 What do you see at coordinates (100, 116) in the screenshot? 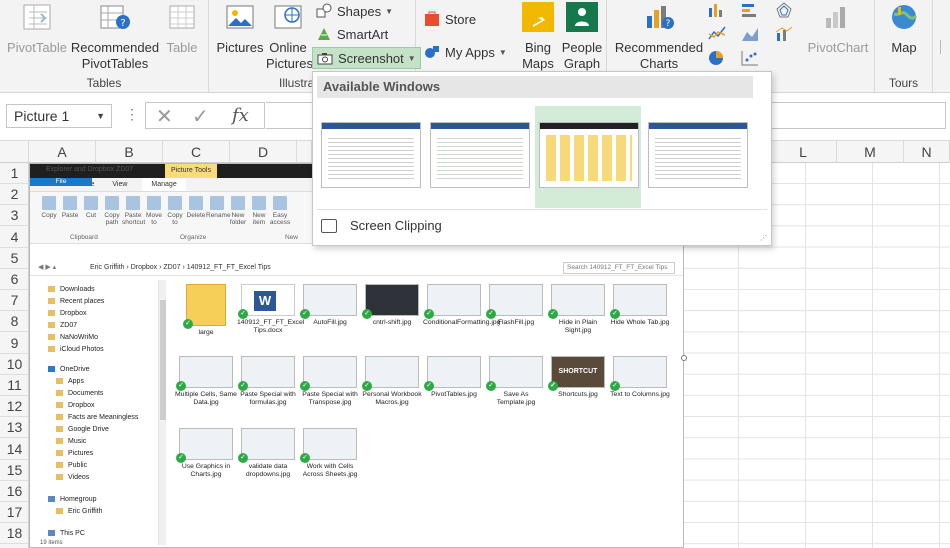
I see `name-box-dropdown-icon: ▼` at bounding box center [100, 116].